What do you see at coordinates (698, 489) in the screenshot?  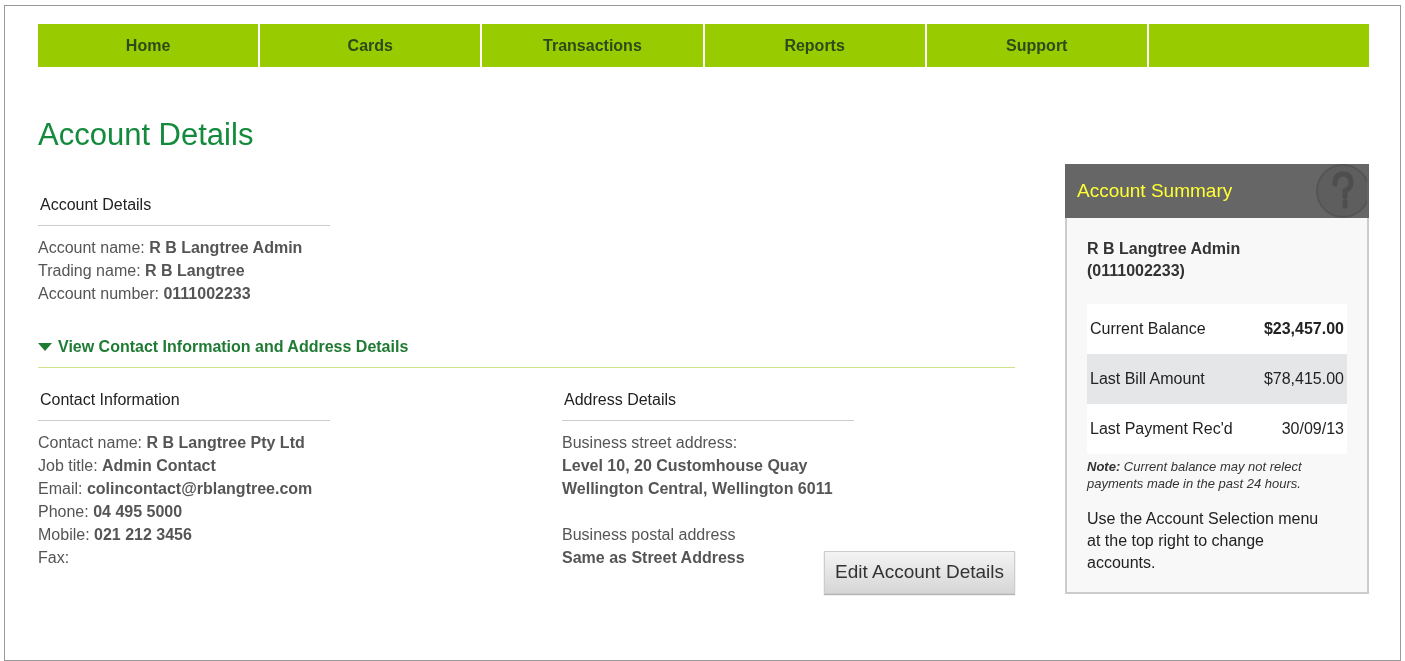 I see `detail-value: Wellington Central, Wellington 6011` at bounding box center [698, 489].